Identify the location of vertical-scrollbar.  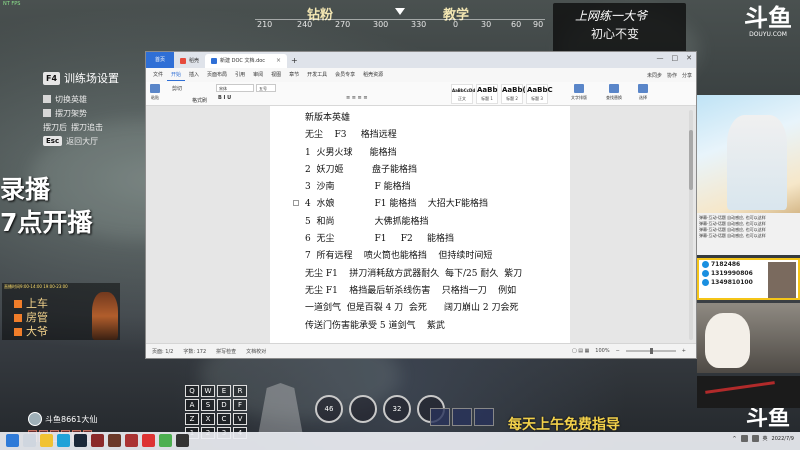
(691, 225).